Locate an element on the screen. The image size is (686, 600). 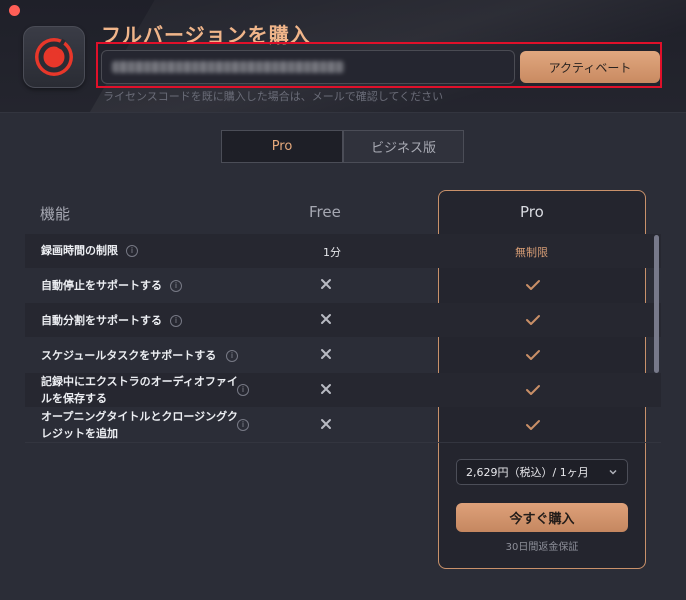
feature-label: オープニングタイトルとクロージングクレジットを追加 is located at coordinates (139, 425).